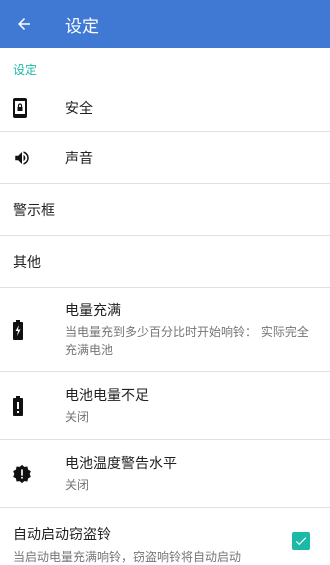  Describe the element at coordinates (32, 329) in the screenshot. I see `battery-charging-icon` at that location.